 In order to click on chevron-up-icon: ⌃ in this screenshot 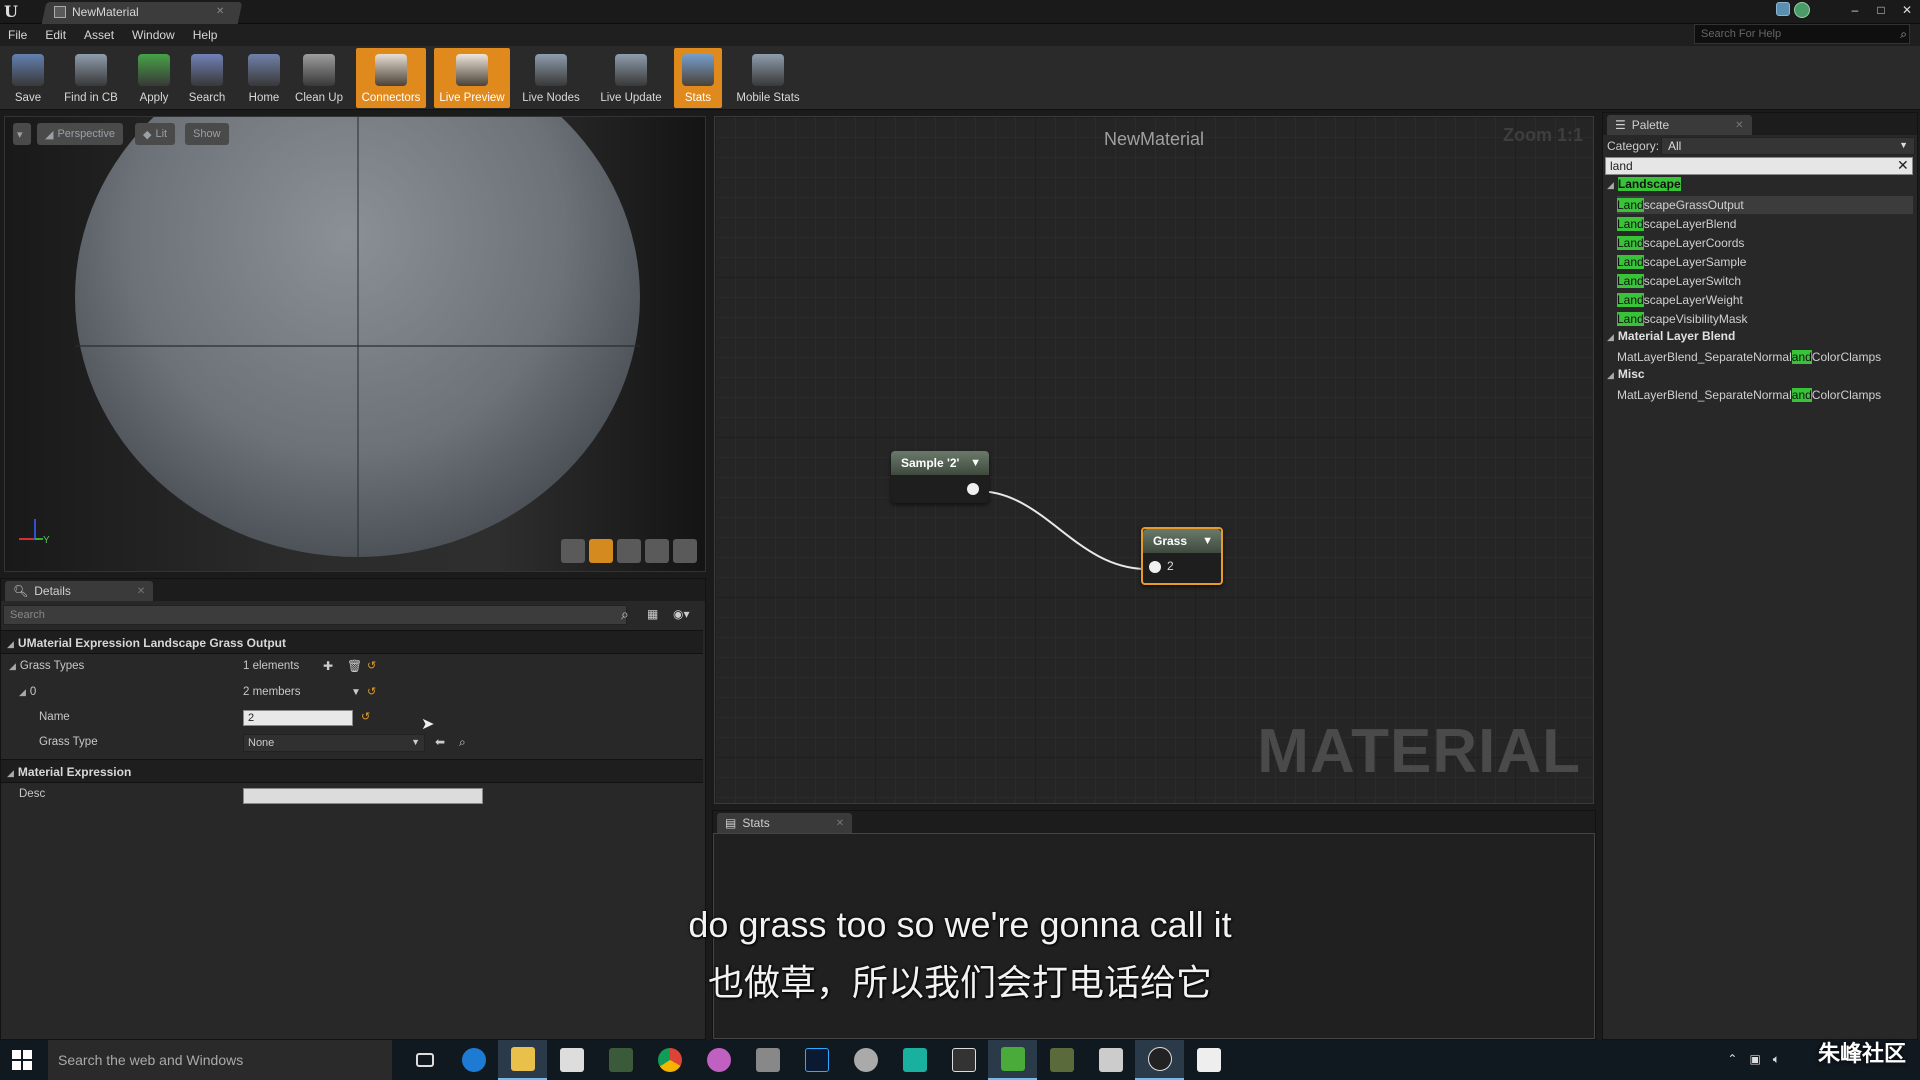, I will do `click(1732, 1059)`.